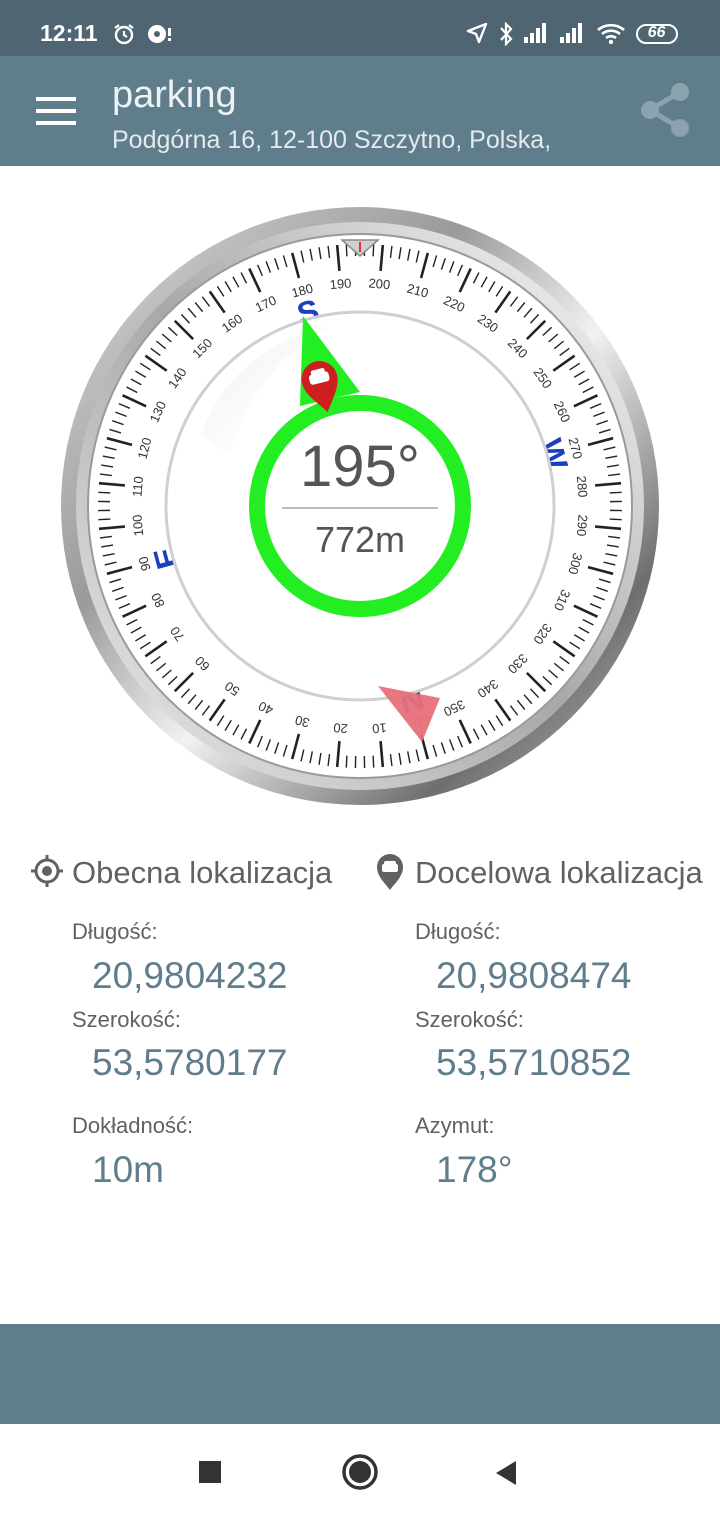  Describe the element at coordinates (190, 1062) in the screenshot. I see `current-latitude-value: 53,5780177` at that location.